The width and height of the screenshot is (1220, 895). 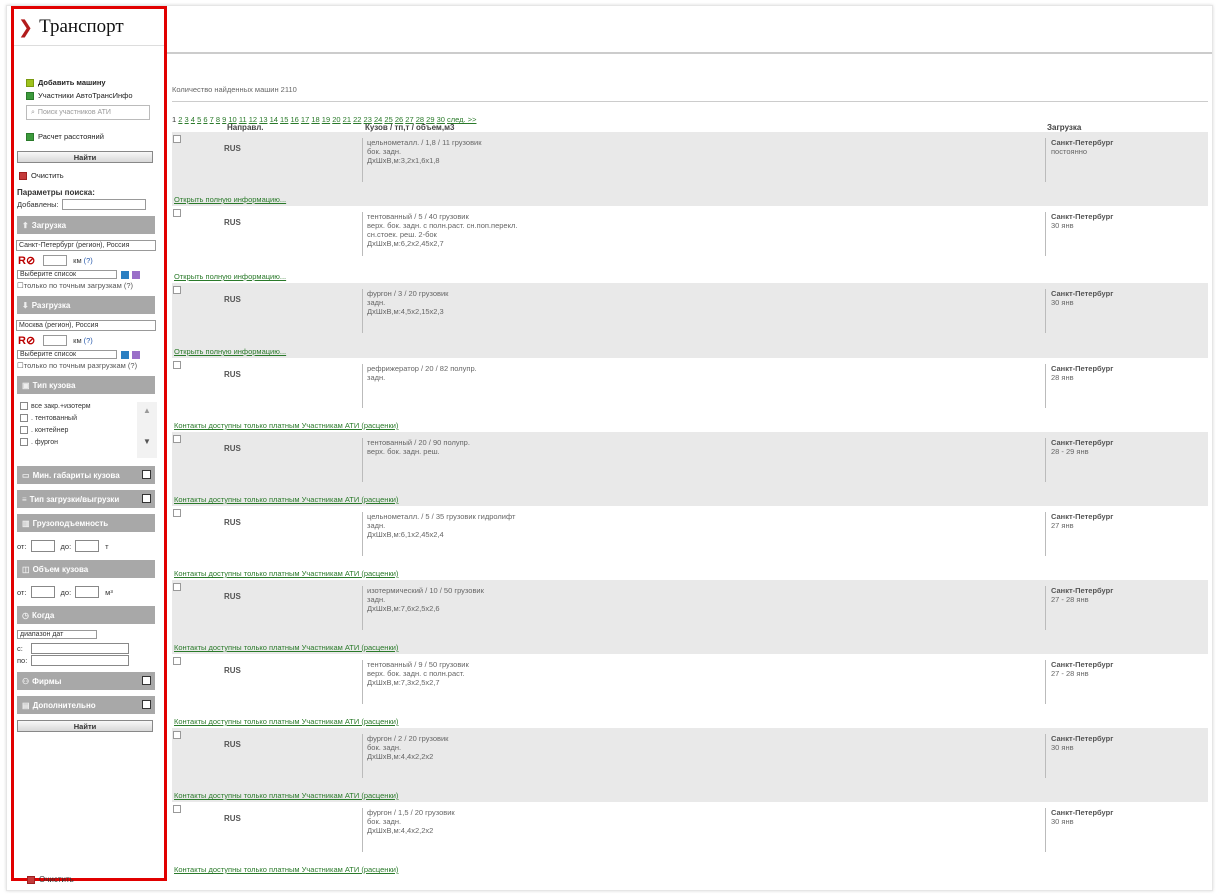 I want to click on scroll-up-icon: ▲, so click(x=147, y=410).